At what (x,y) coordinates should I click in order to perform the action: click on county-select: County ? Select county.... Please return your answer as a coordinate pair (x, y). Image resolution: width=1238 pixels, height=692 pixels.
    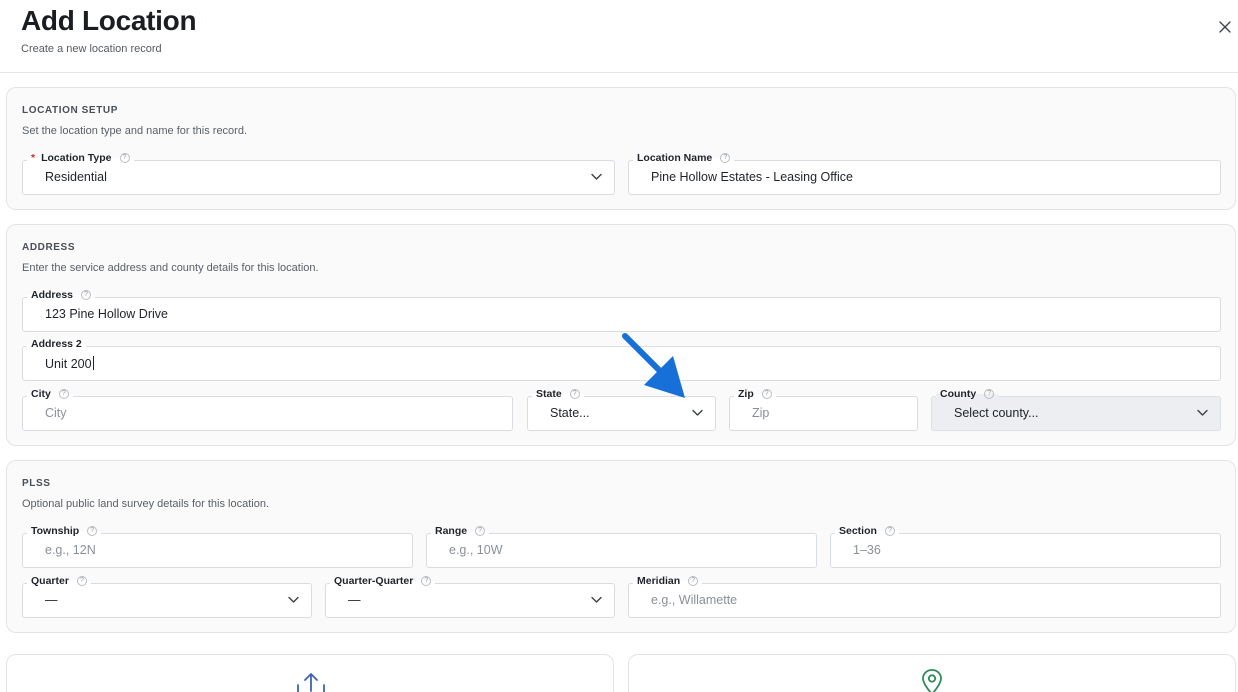
    Looking at the image, I should click on (1076, 409).